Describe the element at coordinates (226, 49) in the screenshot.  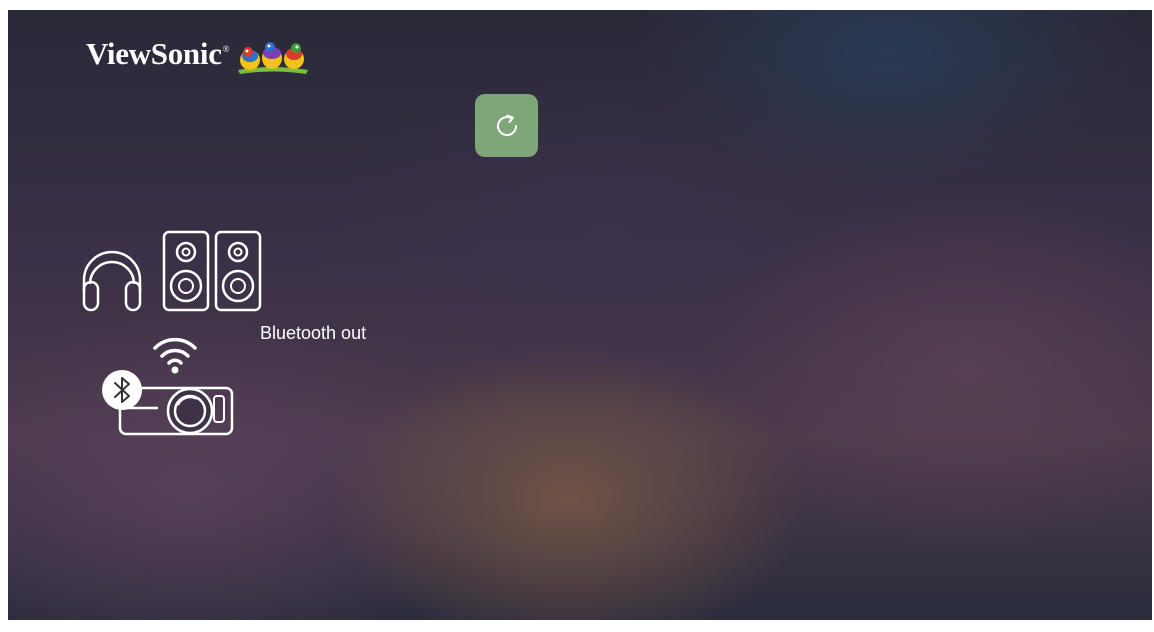
I see `logo-registered-mark: ®` at that location.